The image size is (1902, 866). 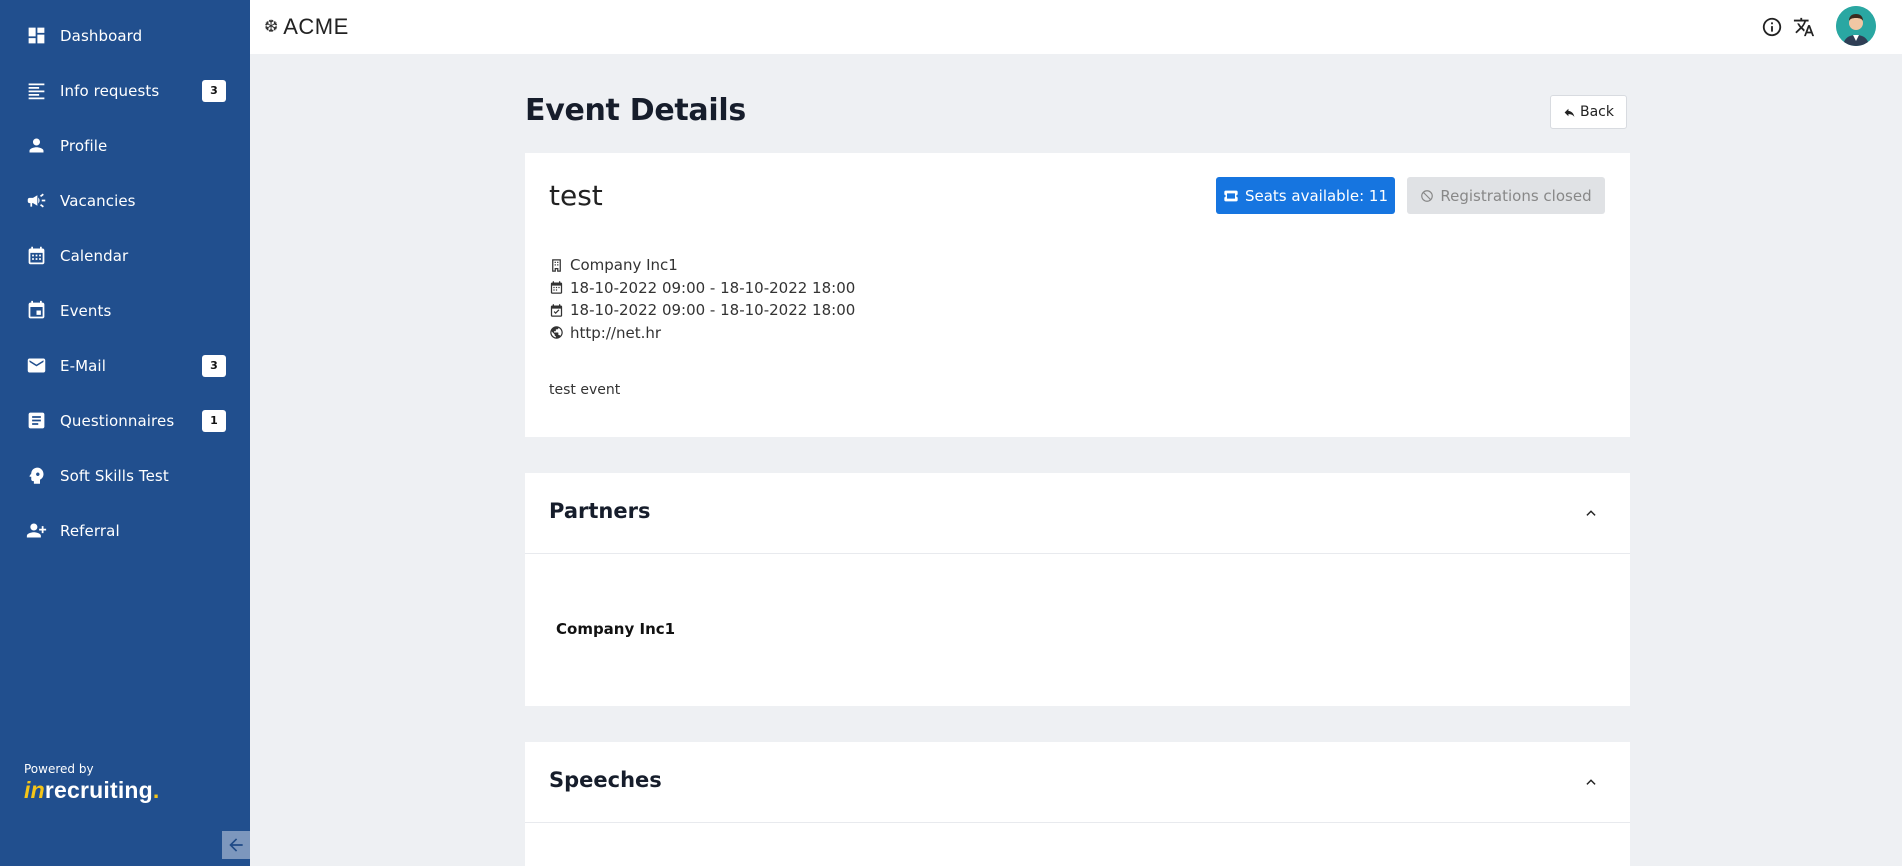 I want to click on mail-icon, so click(x=36, y=366).